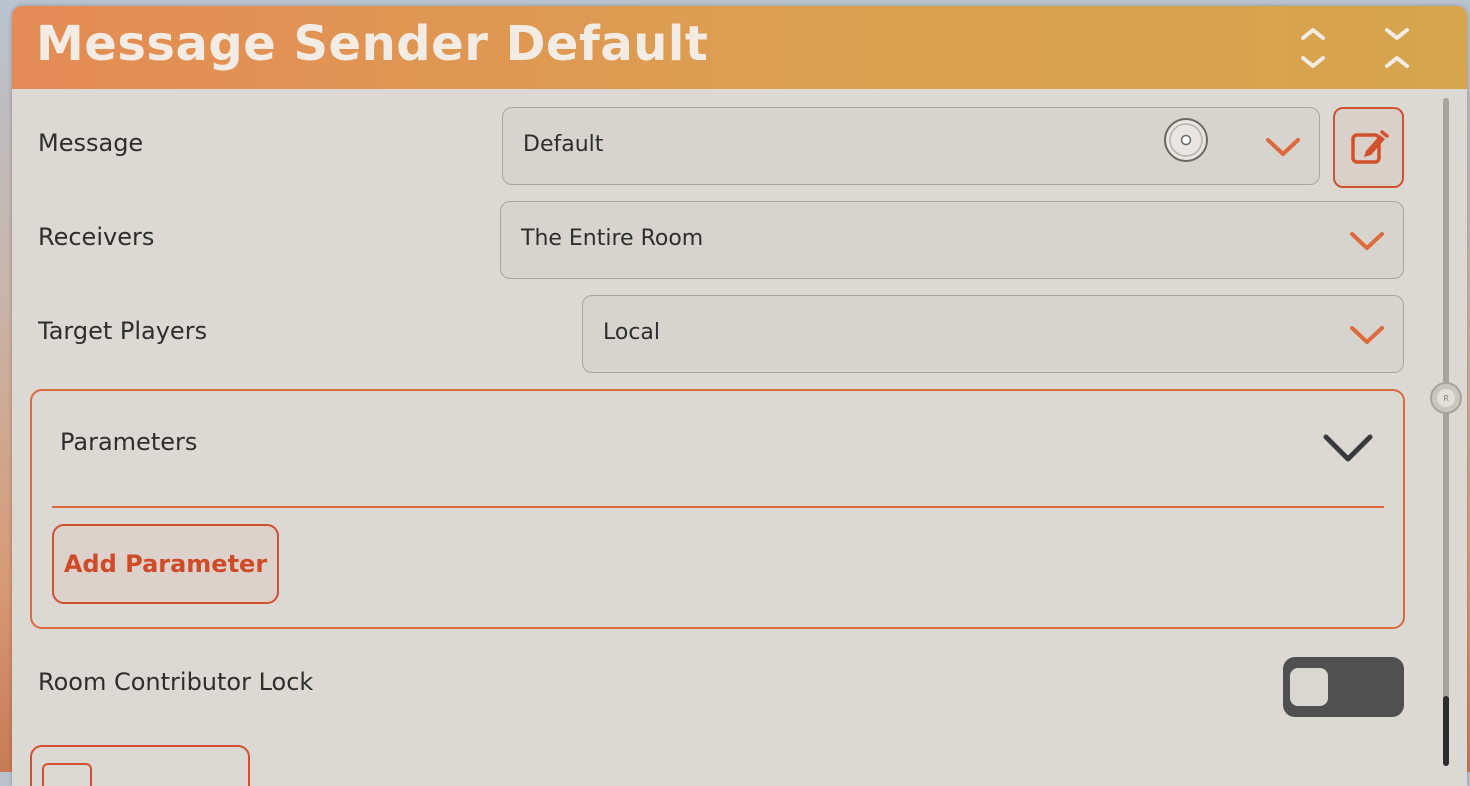  Describe the element at coordinates (1397, 48) in the screenshot. I see `fold-icon` at that location.